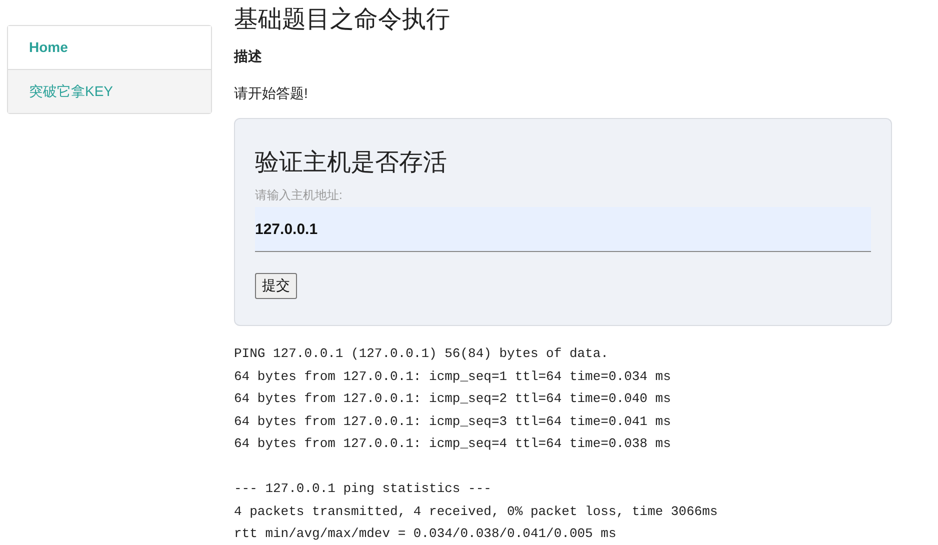 The image size is (938, 545). What do you see at coordinates (276, 286) in the screenshot?
I see `submit-button: 提交` at bounding box center [276, 286].